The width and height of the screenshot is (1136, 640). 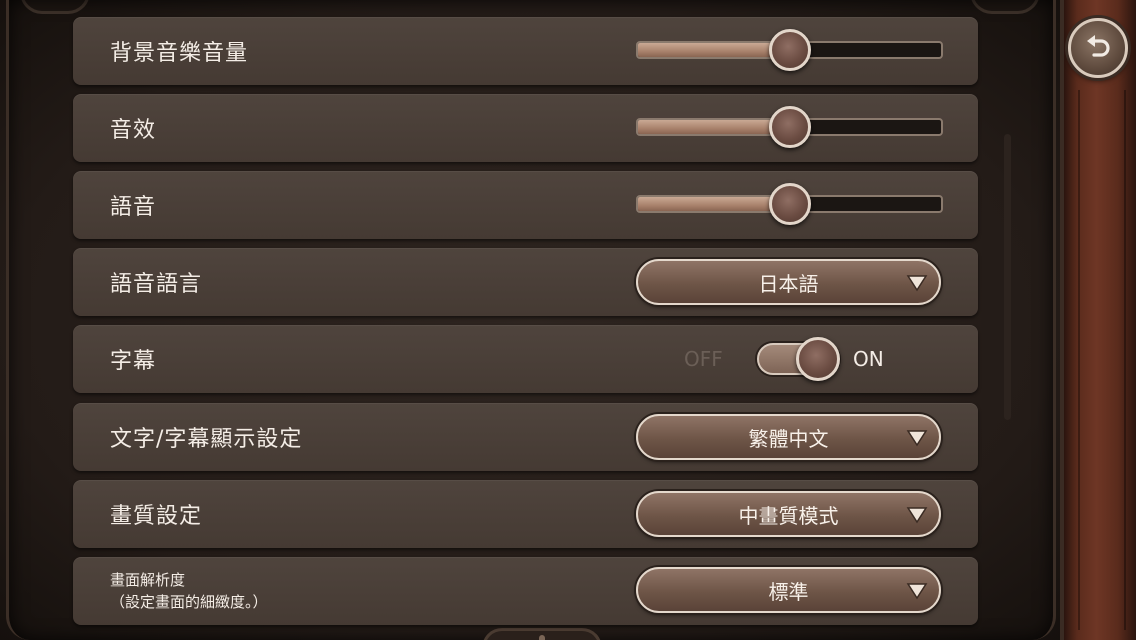 What do you see at coordinates (1098, 320) in the screenshot?
I see `side-panel` at bounding box center [1098, 320].